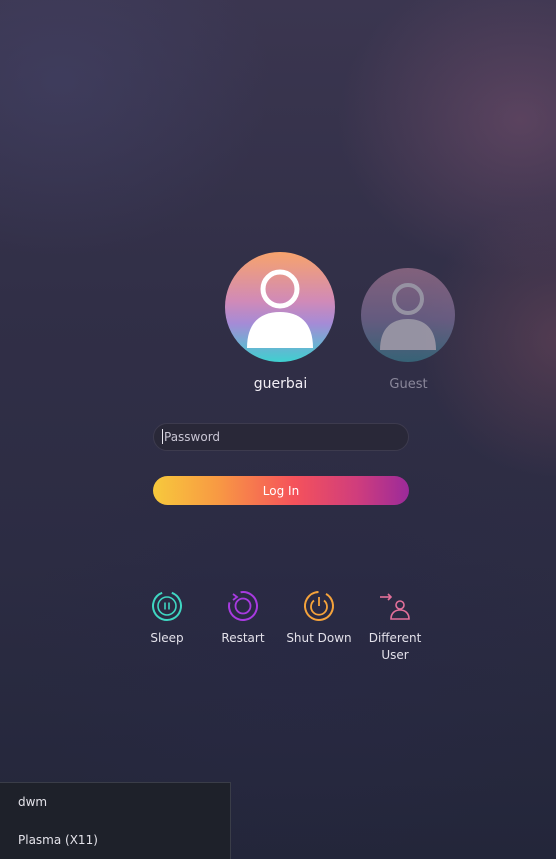 This screenshot has height=859, width=556. I want to click on user-name: guerbai, so click(280, 384).